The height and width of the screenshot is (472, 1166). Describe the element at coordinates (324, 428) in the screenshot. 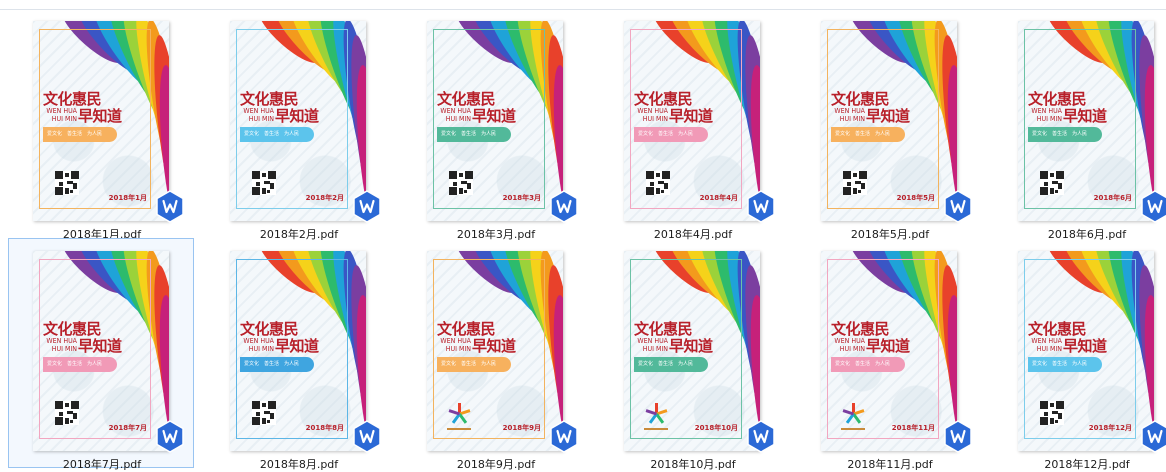

I see `poster-date: 2018年8月` at that location.